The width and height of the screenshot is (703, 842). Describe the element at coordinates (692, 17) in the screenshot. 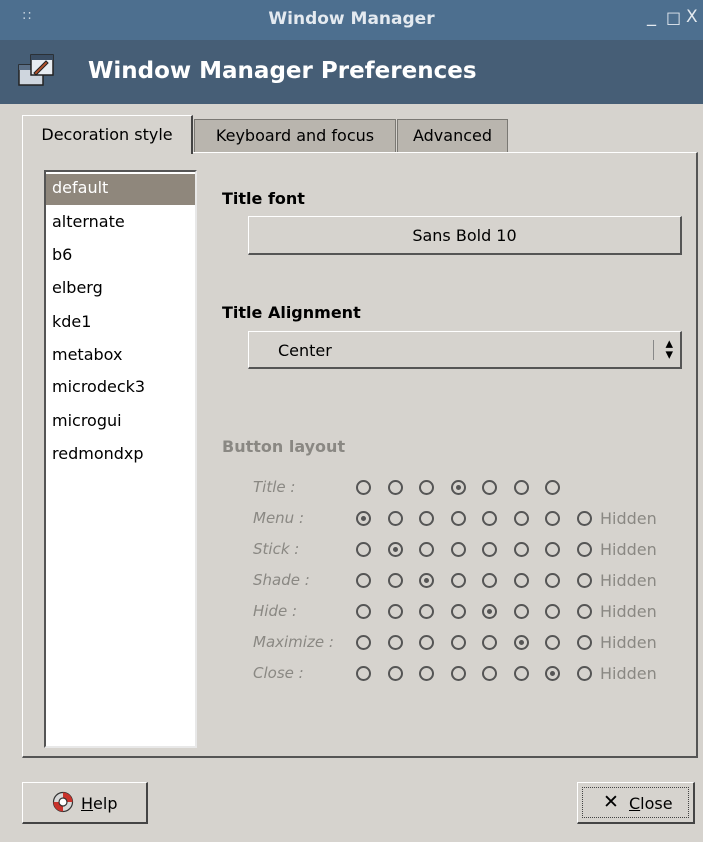

I see `close-window-button: X` at that location.